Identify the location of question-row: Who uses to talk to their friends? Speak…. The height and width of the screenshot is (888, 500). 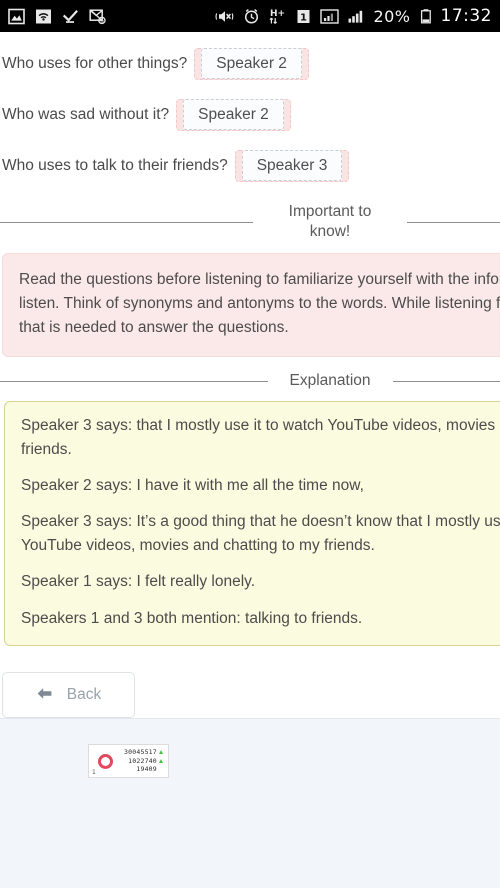
(250, 166).